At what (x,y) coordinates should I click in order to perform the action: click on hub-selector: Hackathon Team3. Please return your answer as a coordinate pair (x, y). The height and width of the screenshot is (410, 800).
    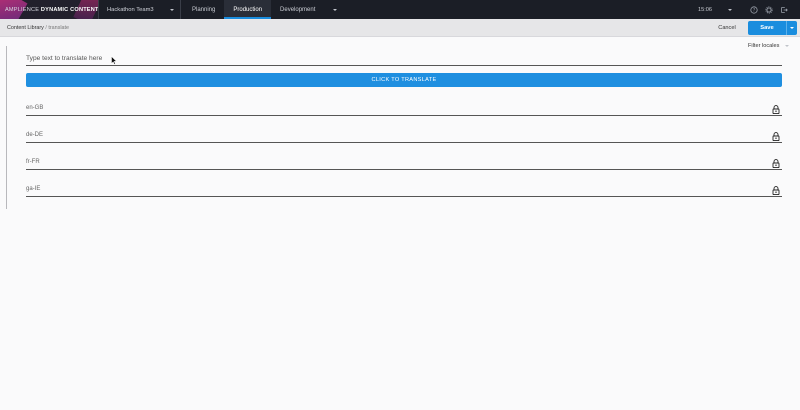
    Looking at the image, I should click on (140, 9).